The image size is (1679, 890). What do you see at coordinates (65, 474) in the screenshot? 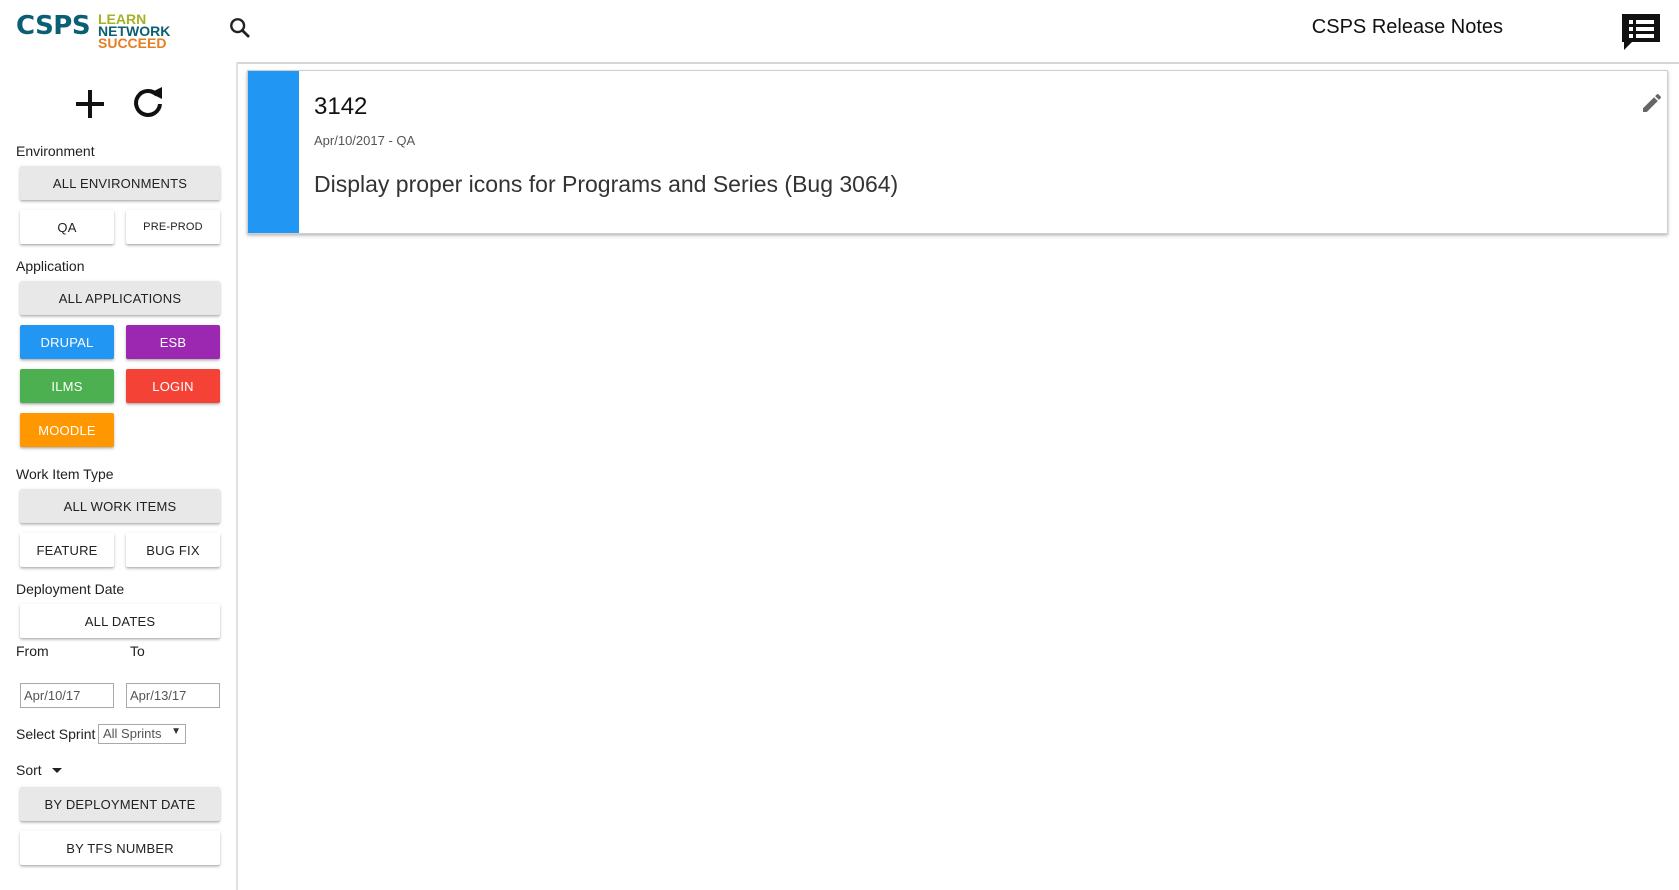
I see `work-item-type-label: Work Item Type` at bounding box center [65, 474].